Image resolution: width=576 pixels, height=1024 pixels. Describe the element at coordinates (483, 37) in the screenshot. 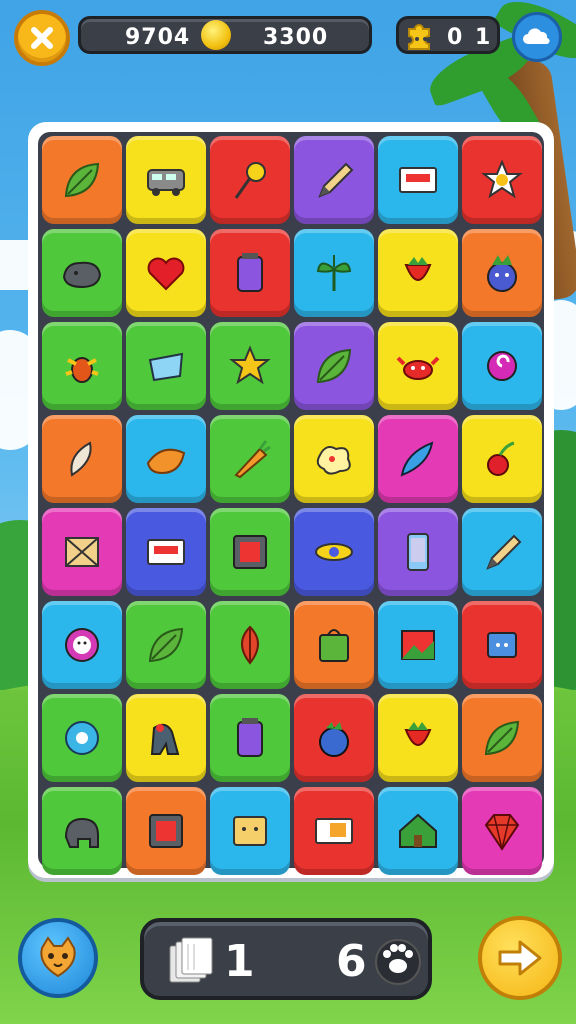

I see `gem-count-b: 1` at that location.